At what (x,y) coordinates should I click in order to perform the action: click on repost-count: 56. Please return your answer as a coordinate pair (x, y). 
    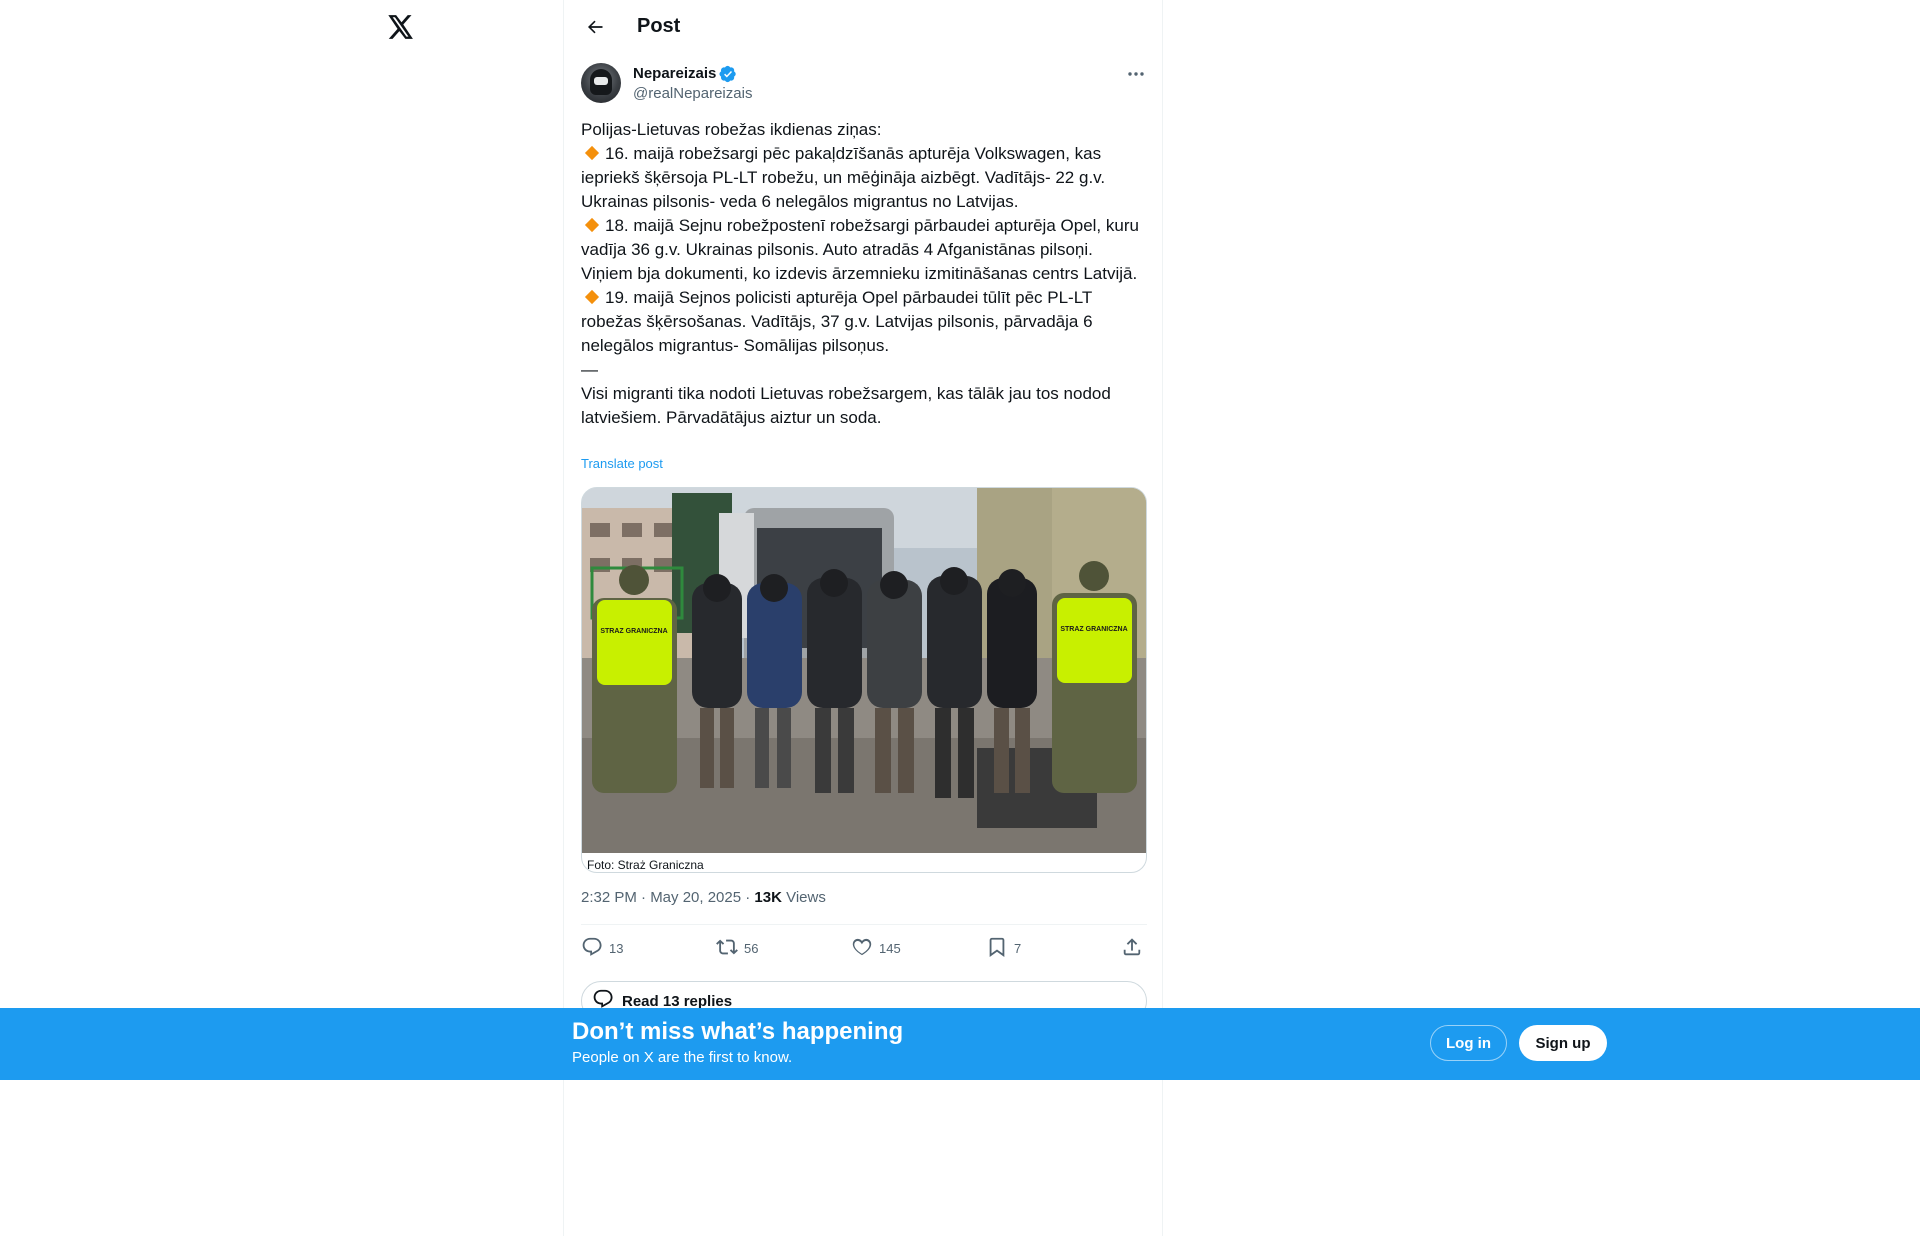
    Looking at the image, I should click on (751, 948).